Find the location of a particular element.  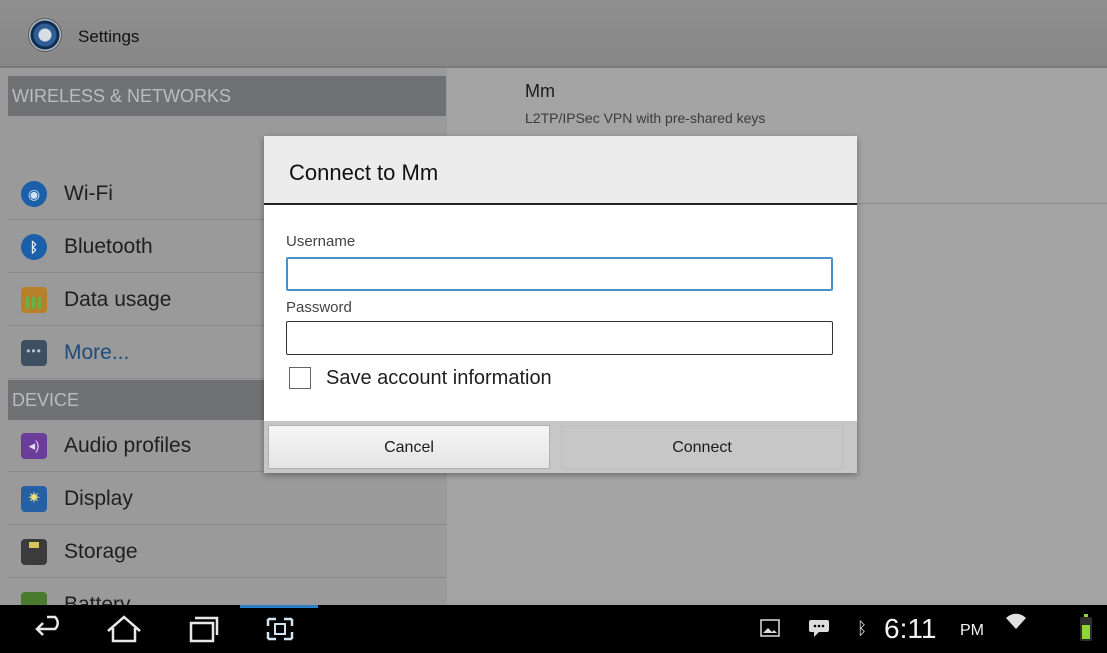

sidebar-item-label: Wi-Fi is located at coordinates (88, 193).